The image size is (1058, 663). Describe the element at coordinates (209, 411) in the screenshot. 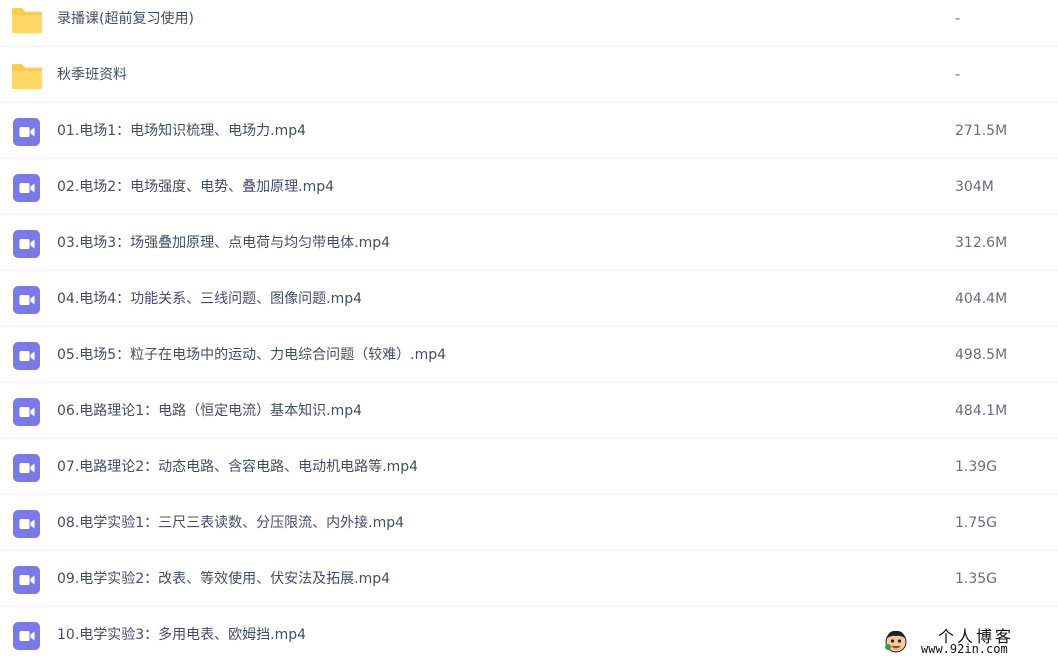

I see `file-name: 06.电路理论1：电路（恒定电流）基本知识.mp4` at that location.